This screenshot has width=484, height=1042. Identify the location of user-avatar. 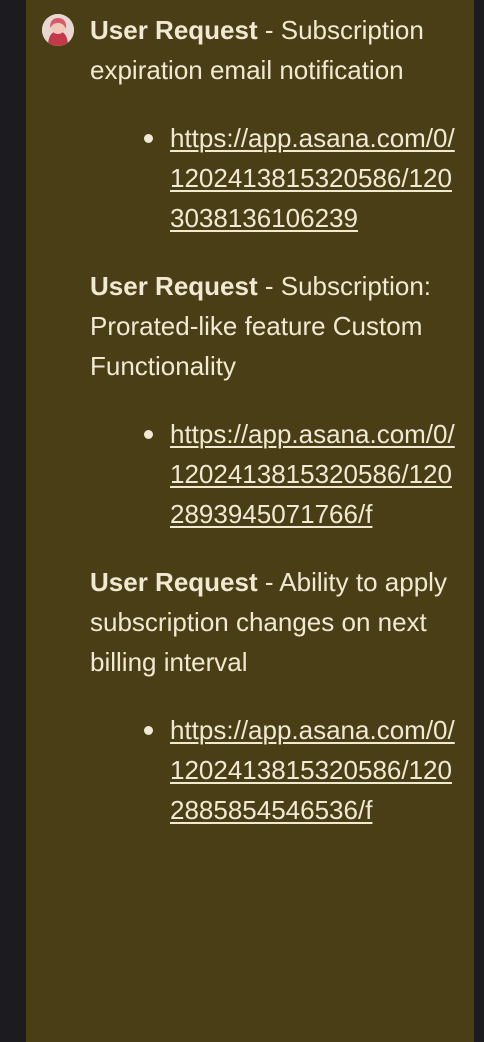
(58, 30).